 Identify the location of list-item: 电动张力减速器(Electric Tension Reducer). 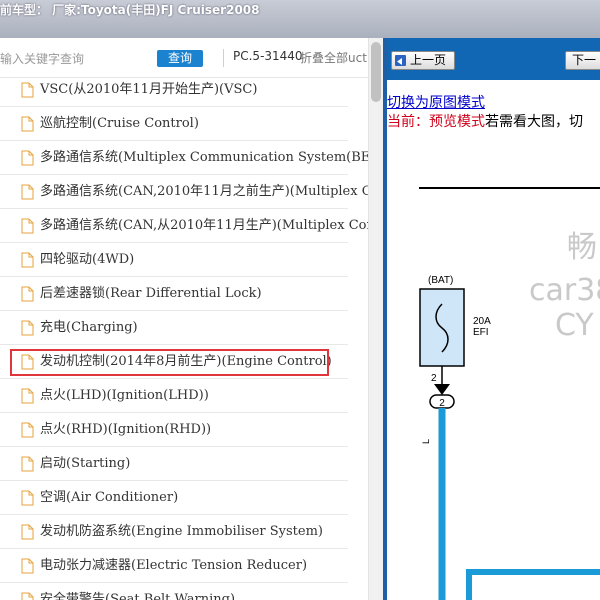
(174, 566).